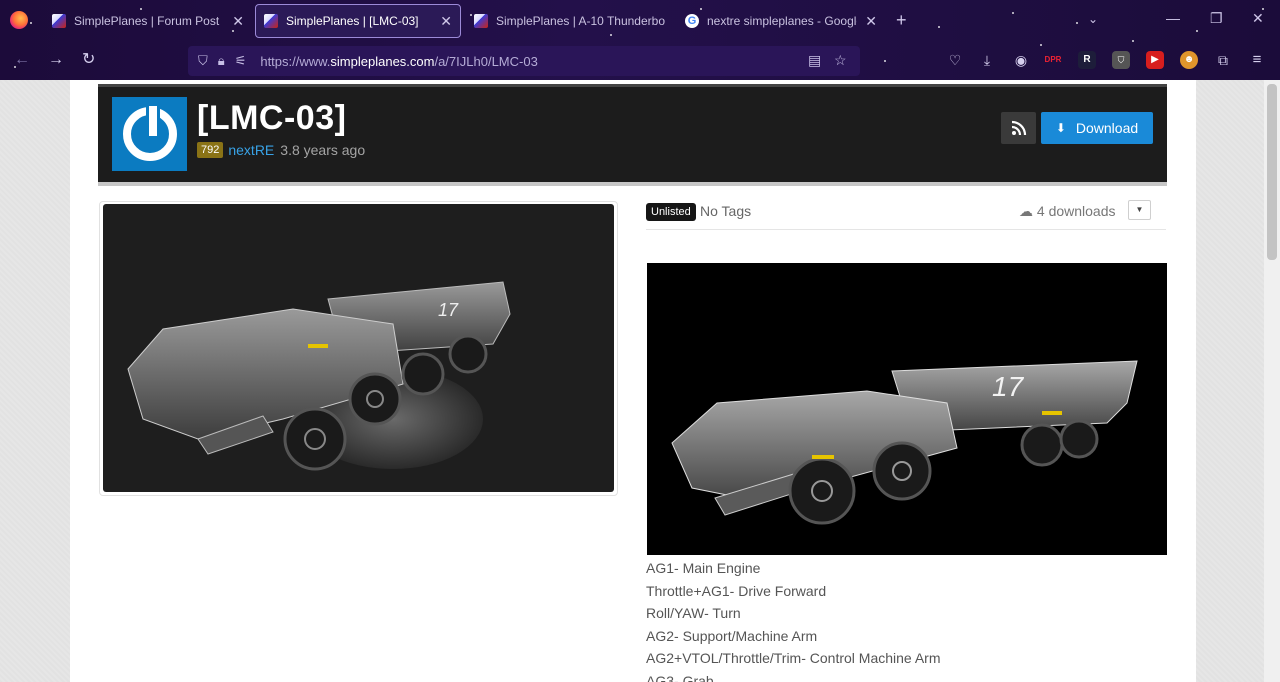 The image size is (1280, 682). What do you see at coordinates (1139, 210) in the screenshot?
I see `options-dropdown-button: ▼` at bounding box center [1139, 210].